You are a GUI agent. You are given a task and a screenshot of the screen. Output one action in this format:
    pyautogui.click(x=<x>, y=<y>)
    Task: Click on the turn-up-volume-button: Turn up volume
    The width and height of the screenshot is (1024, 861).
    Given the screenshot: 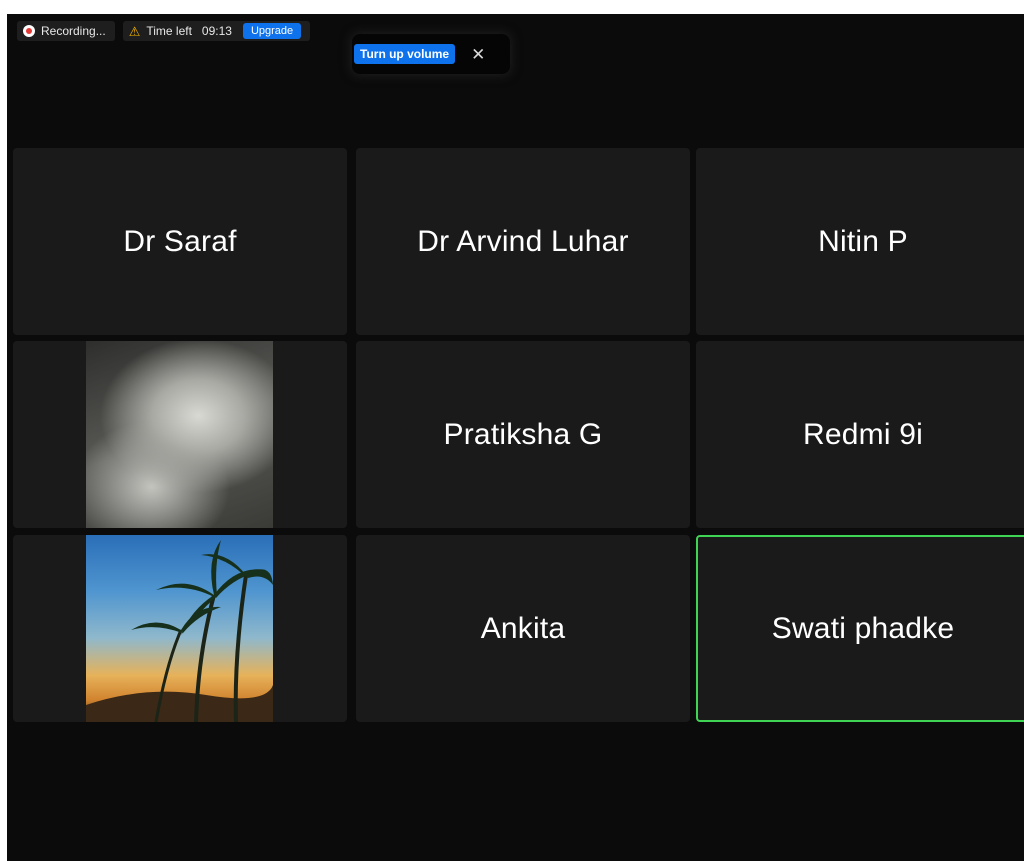 What is the action you would take?
    pyautogui.click(x=405, y=54)
    